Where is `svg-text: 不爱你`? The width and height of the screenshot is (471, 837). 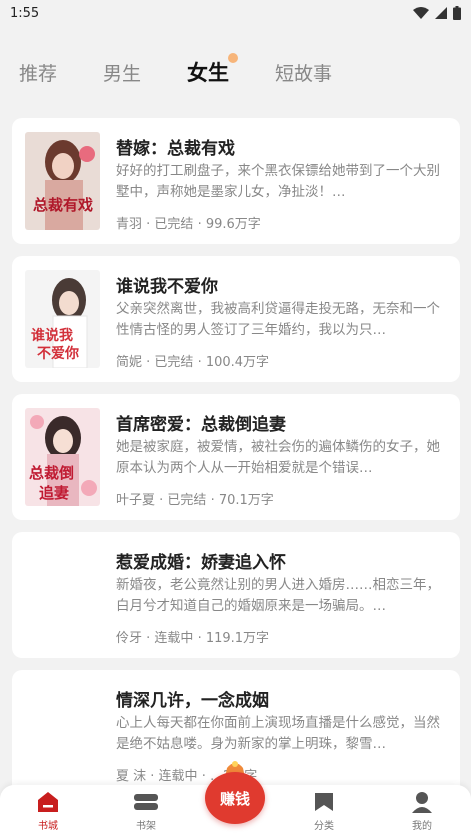 svg-text: 不爱你 is located at coordinates (58, 353).